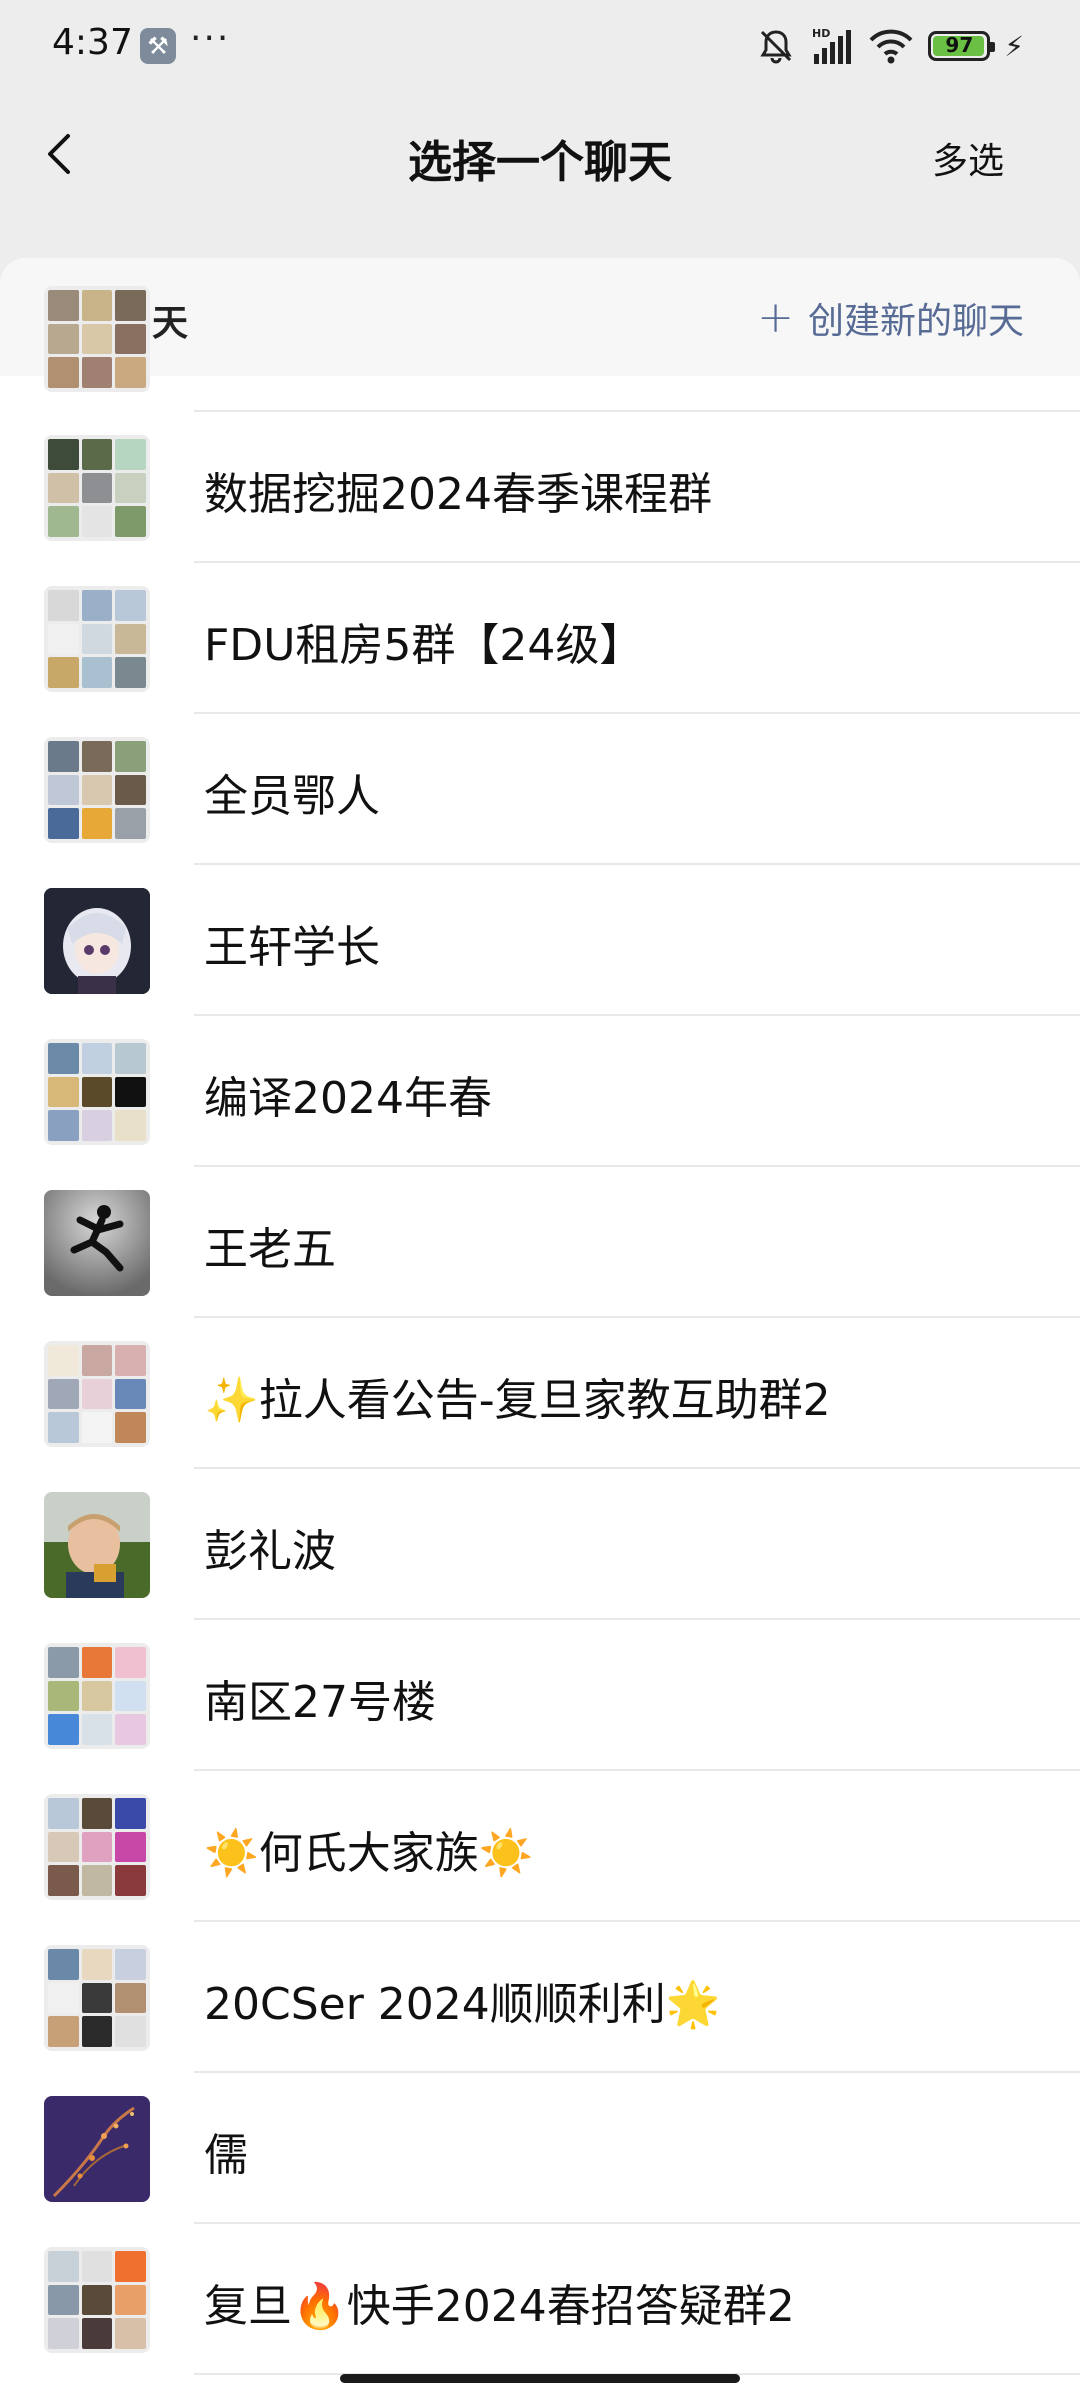  I want to click on battery-level: 97, so click(959, 45).